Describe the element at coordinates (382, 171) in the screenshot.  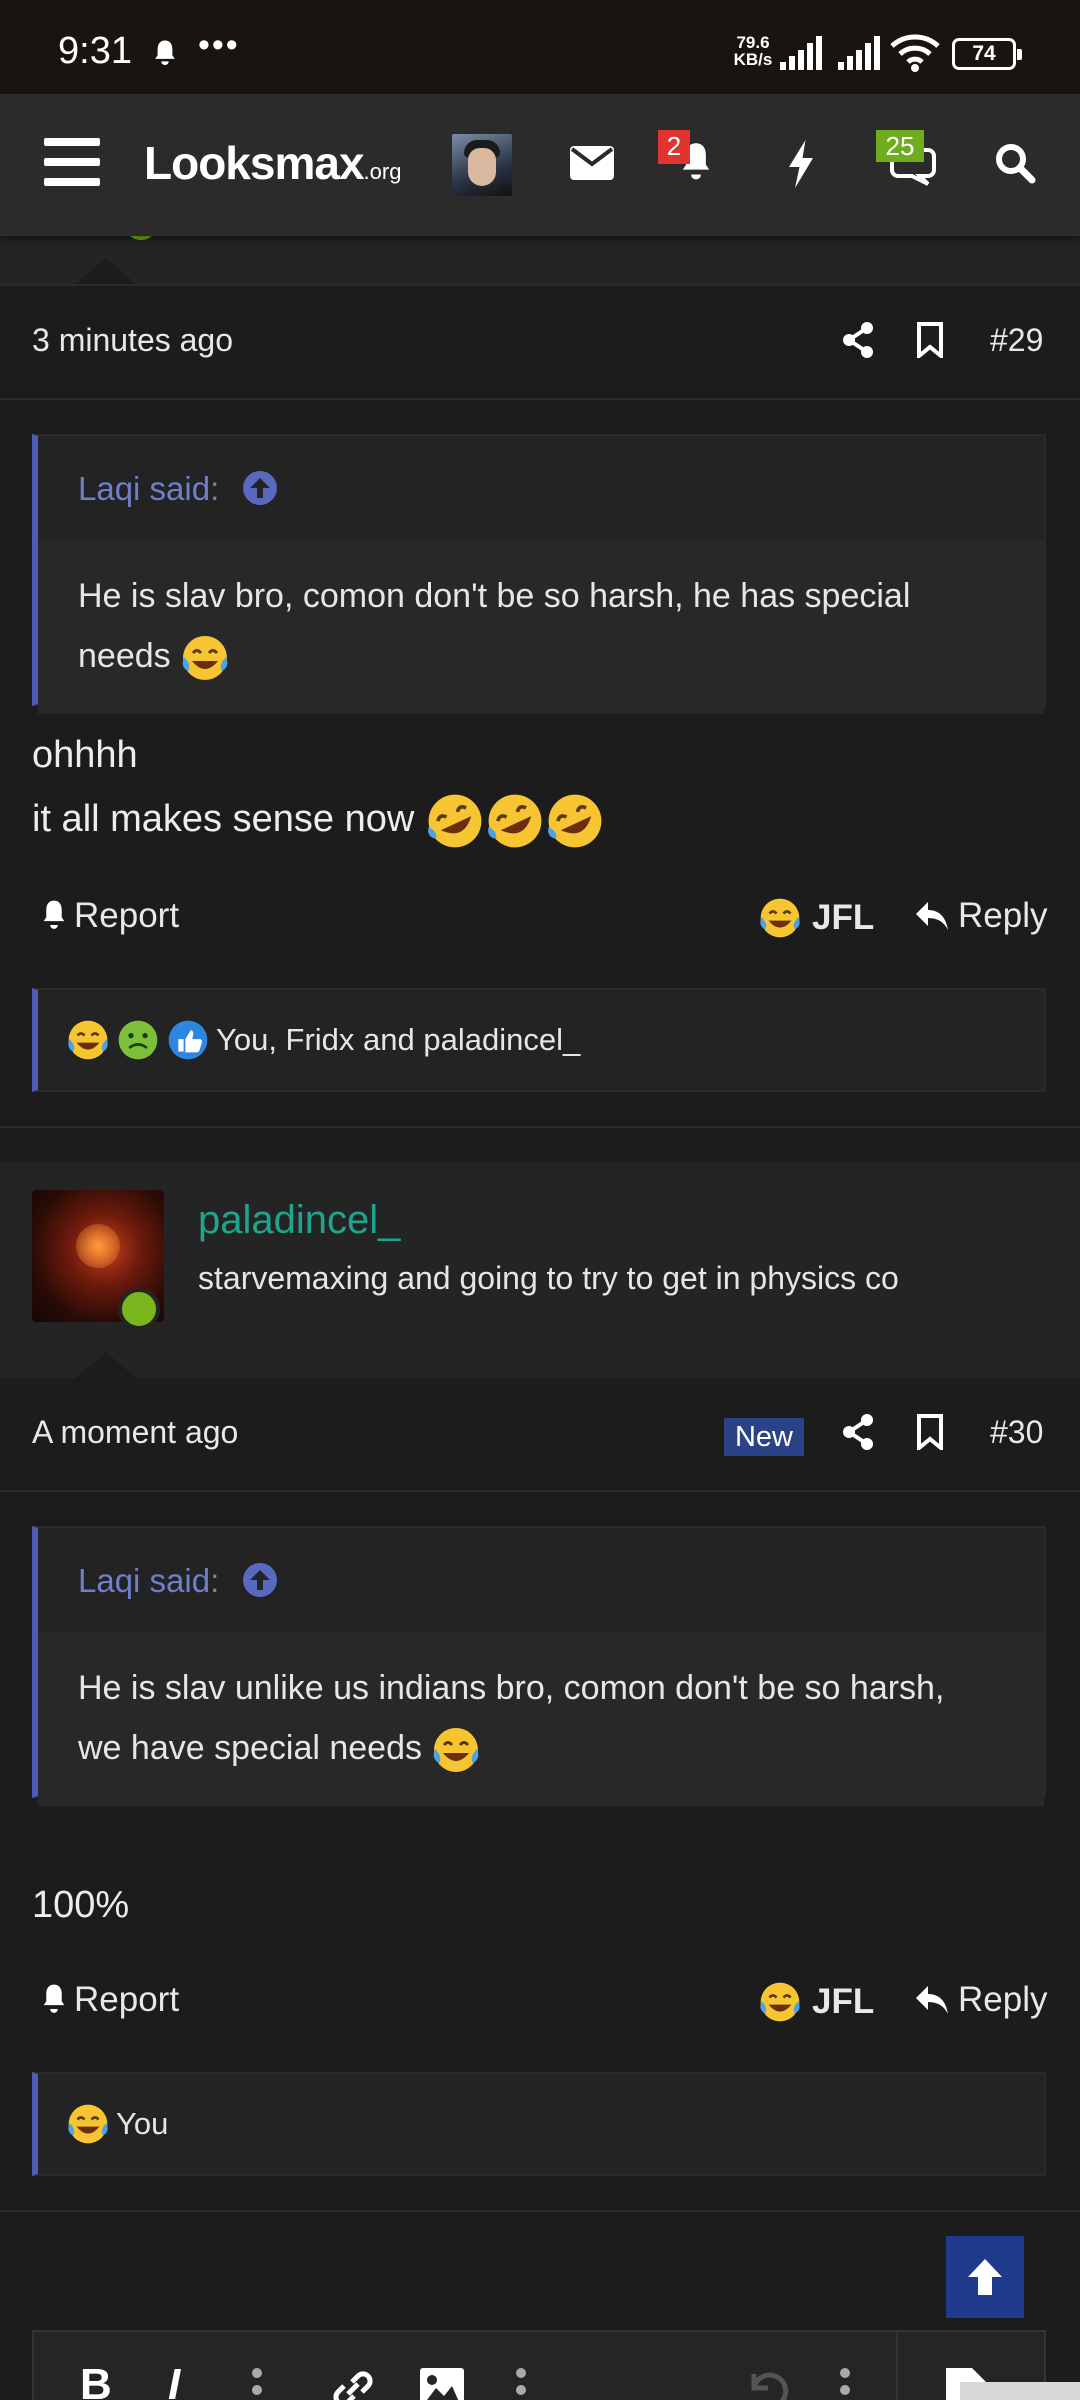
I see `logo-suffix: .org` at that location.